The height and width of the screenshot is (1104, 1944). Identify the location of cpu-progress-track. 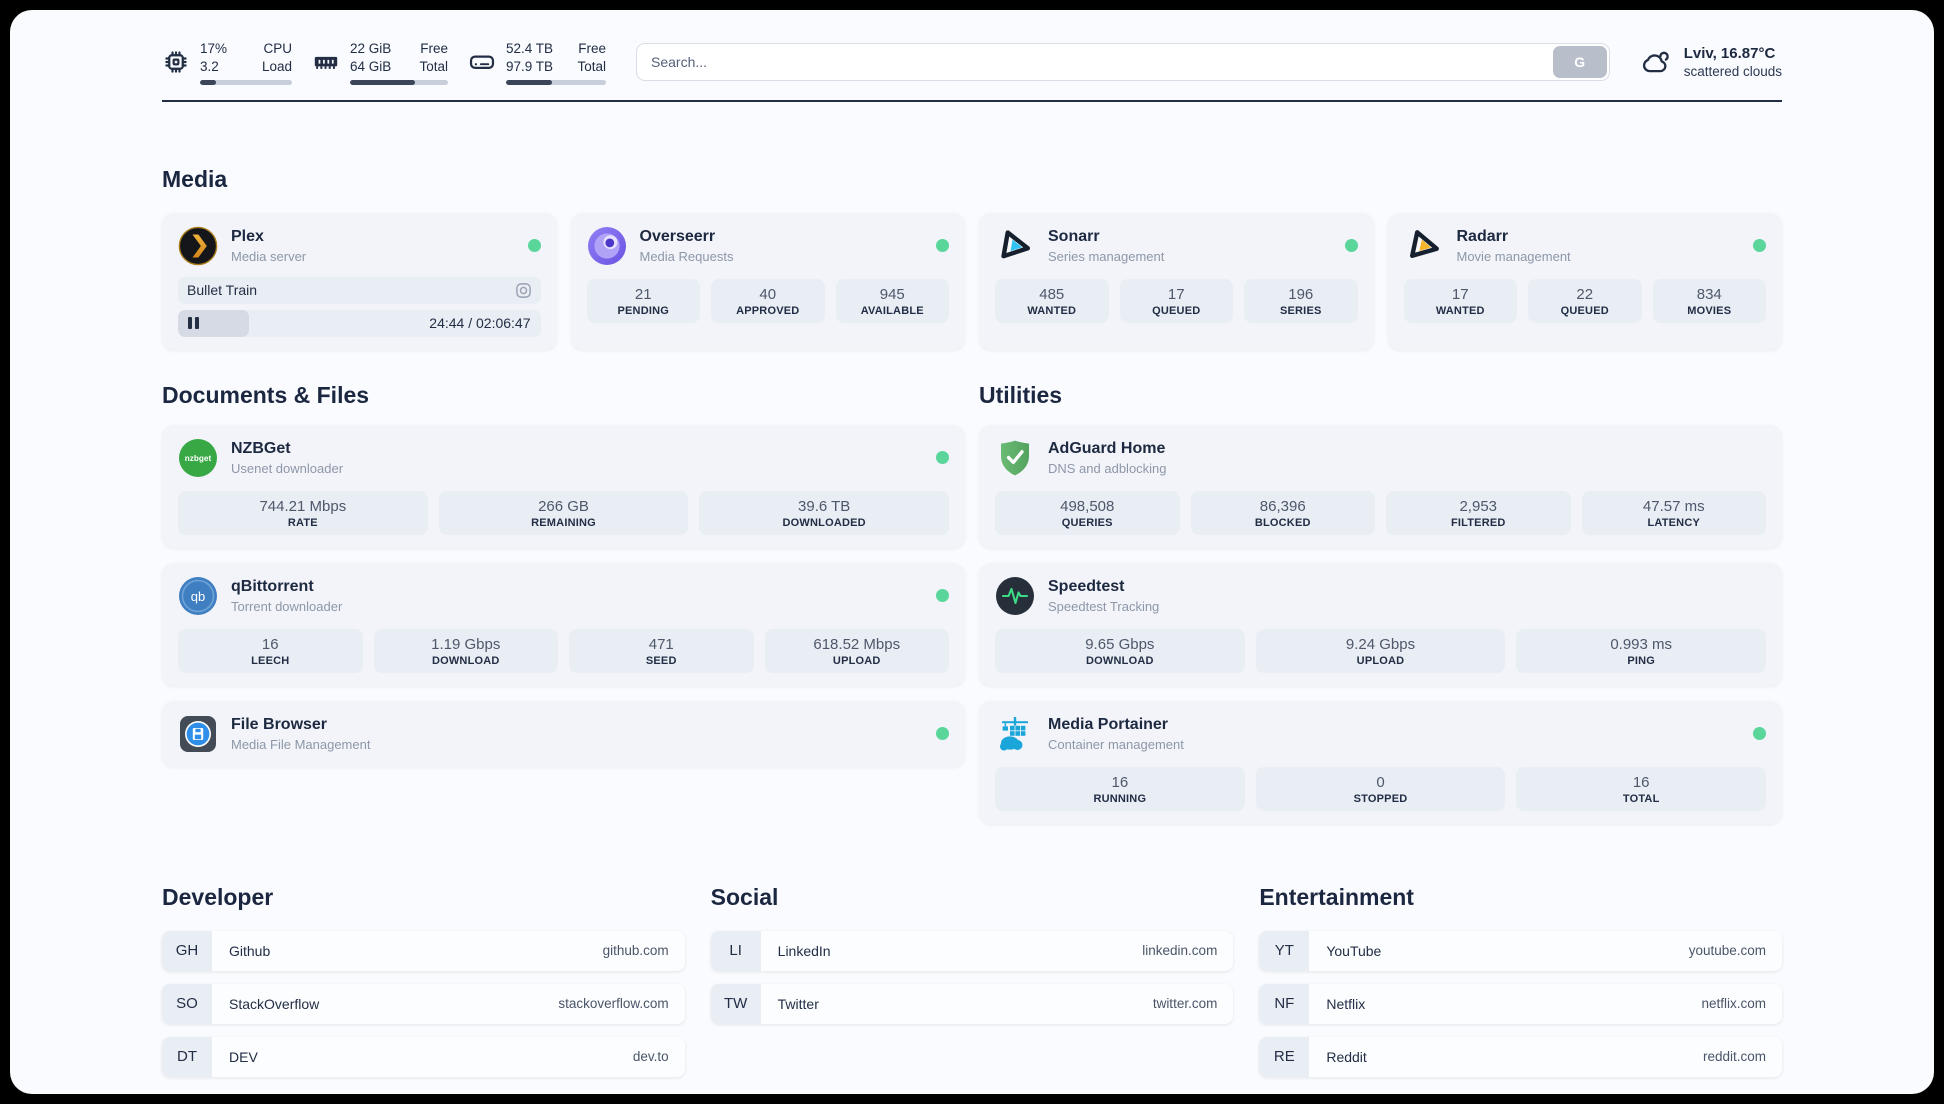
(246, 82).